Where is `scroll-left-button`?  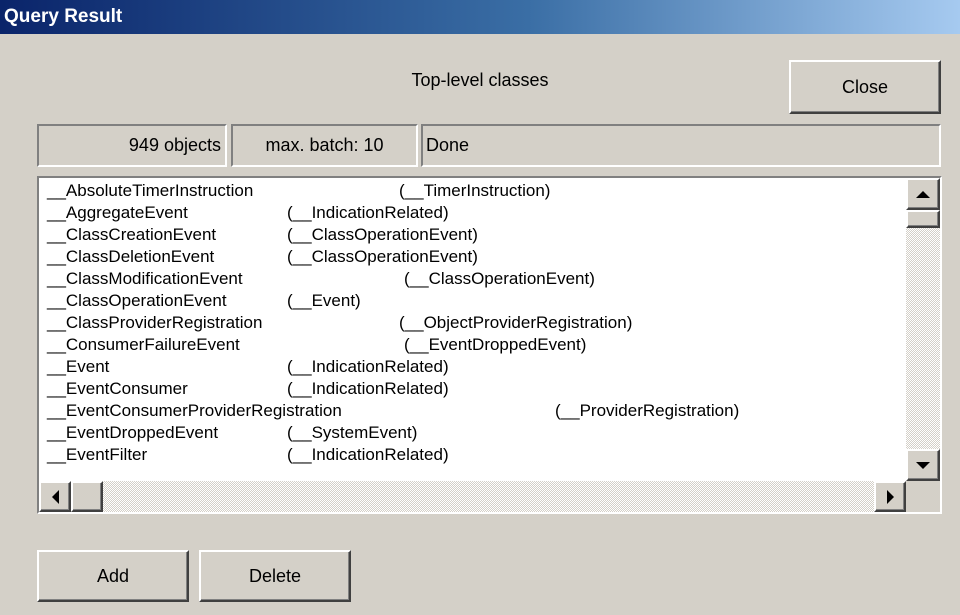 scroll-left-button is located at coordinates (55, 496).